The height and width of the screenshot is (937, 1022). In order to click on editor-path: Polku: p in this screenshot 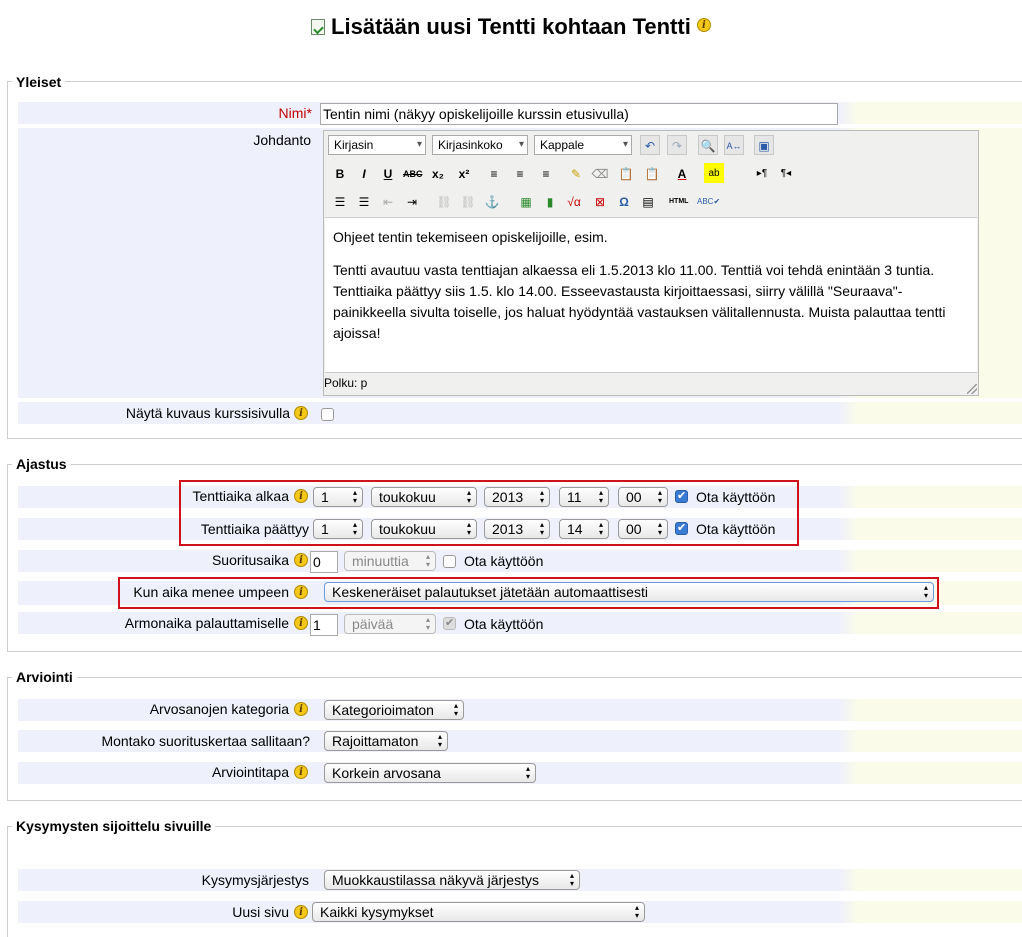, I will do `click(346, 383)`.